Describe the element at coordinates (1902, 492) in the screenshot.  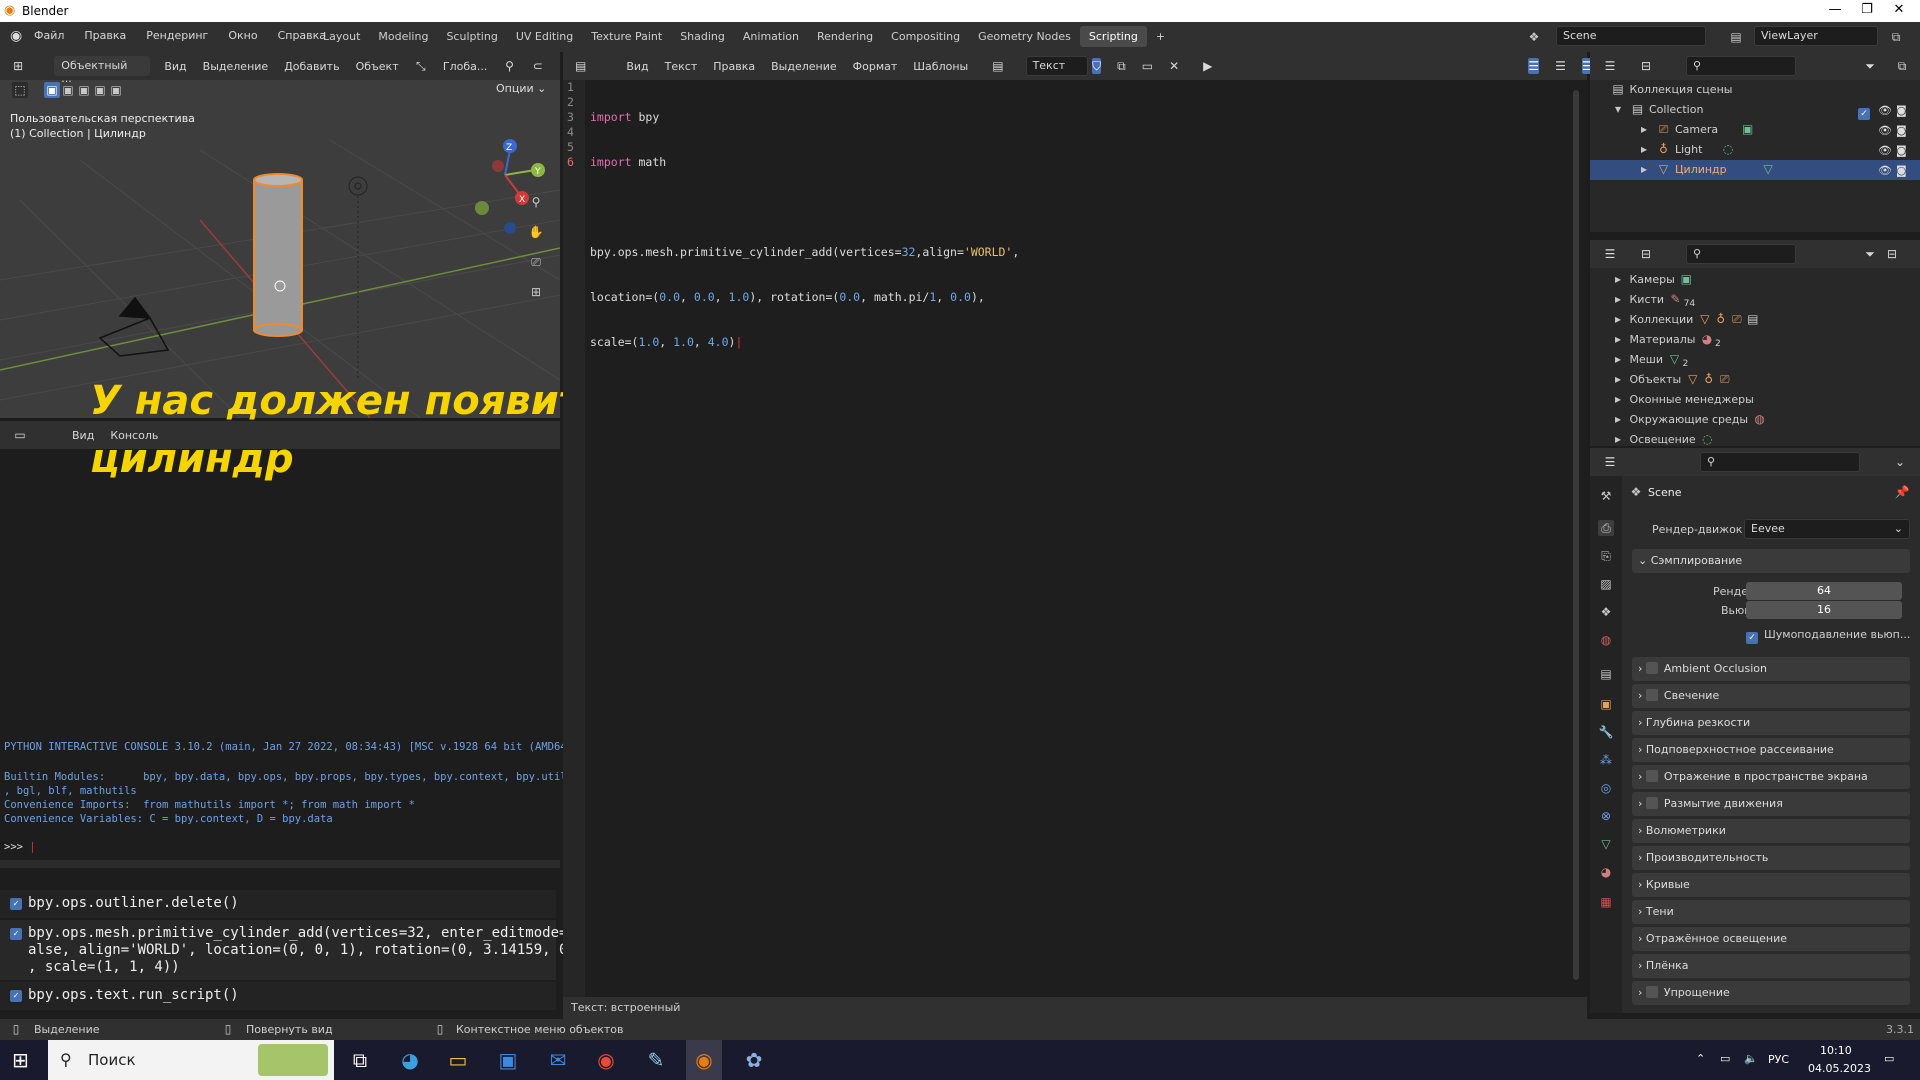
I see `pin-icon: 📌` at that location.